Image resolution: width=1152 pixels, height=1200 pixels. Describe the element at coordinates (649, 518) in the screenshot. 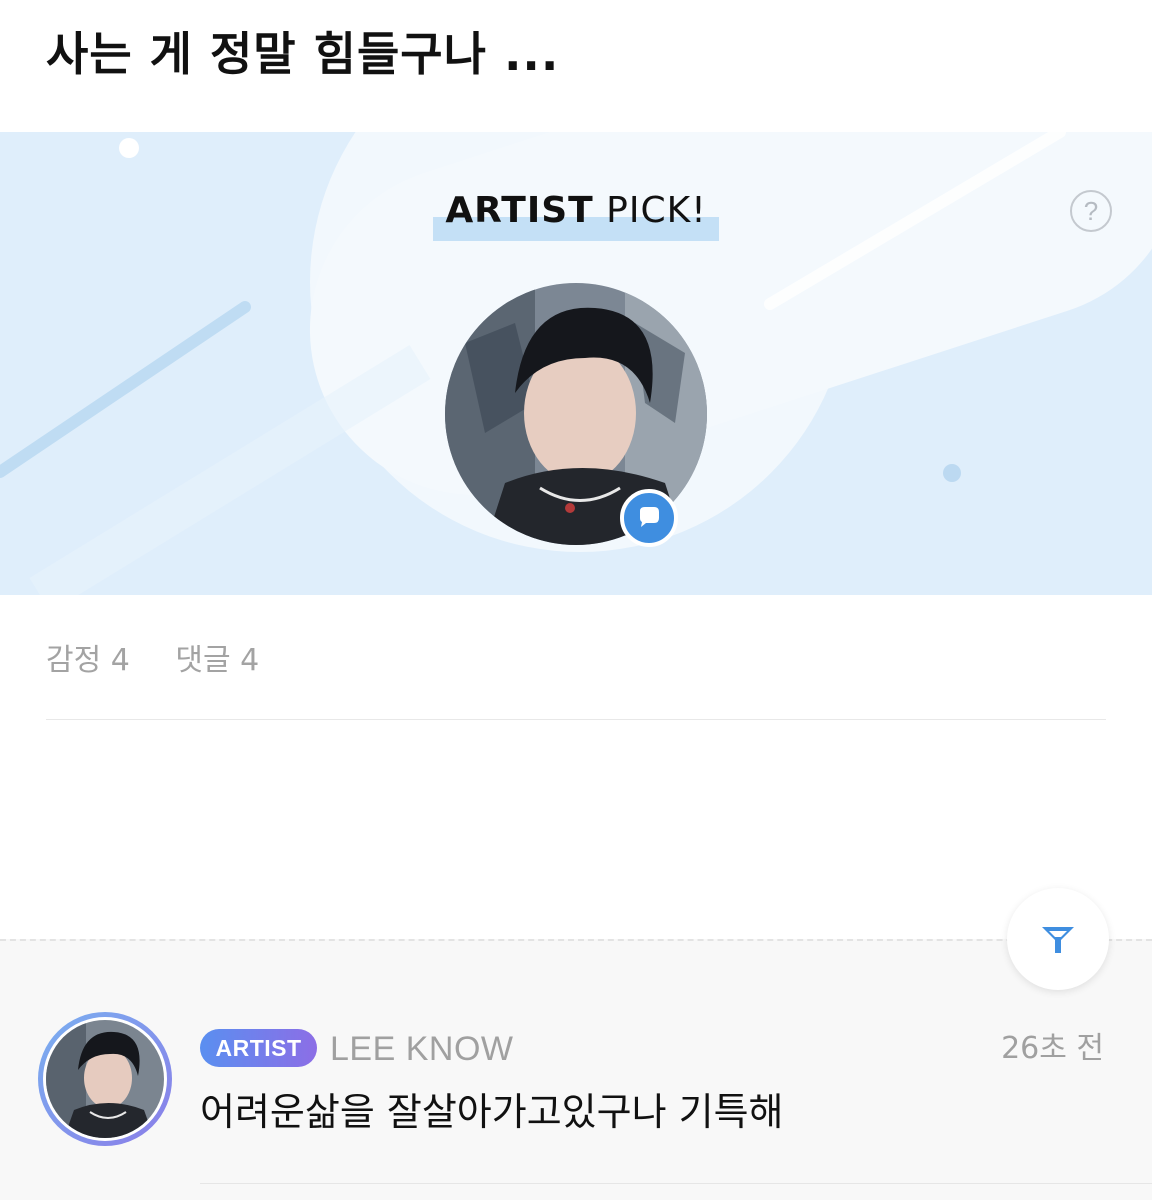

I see `chat-bubble-icon` at that location.